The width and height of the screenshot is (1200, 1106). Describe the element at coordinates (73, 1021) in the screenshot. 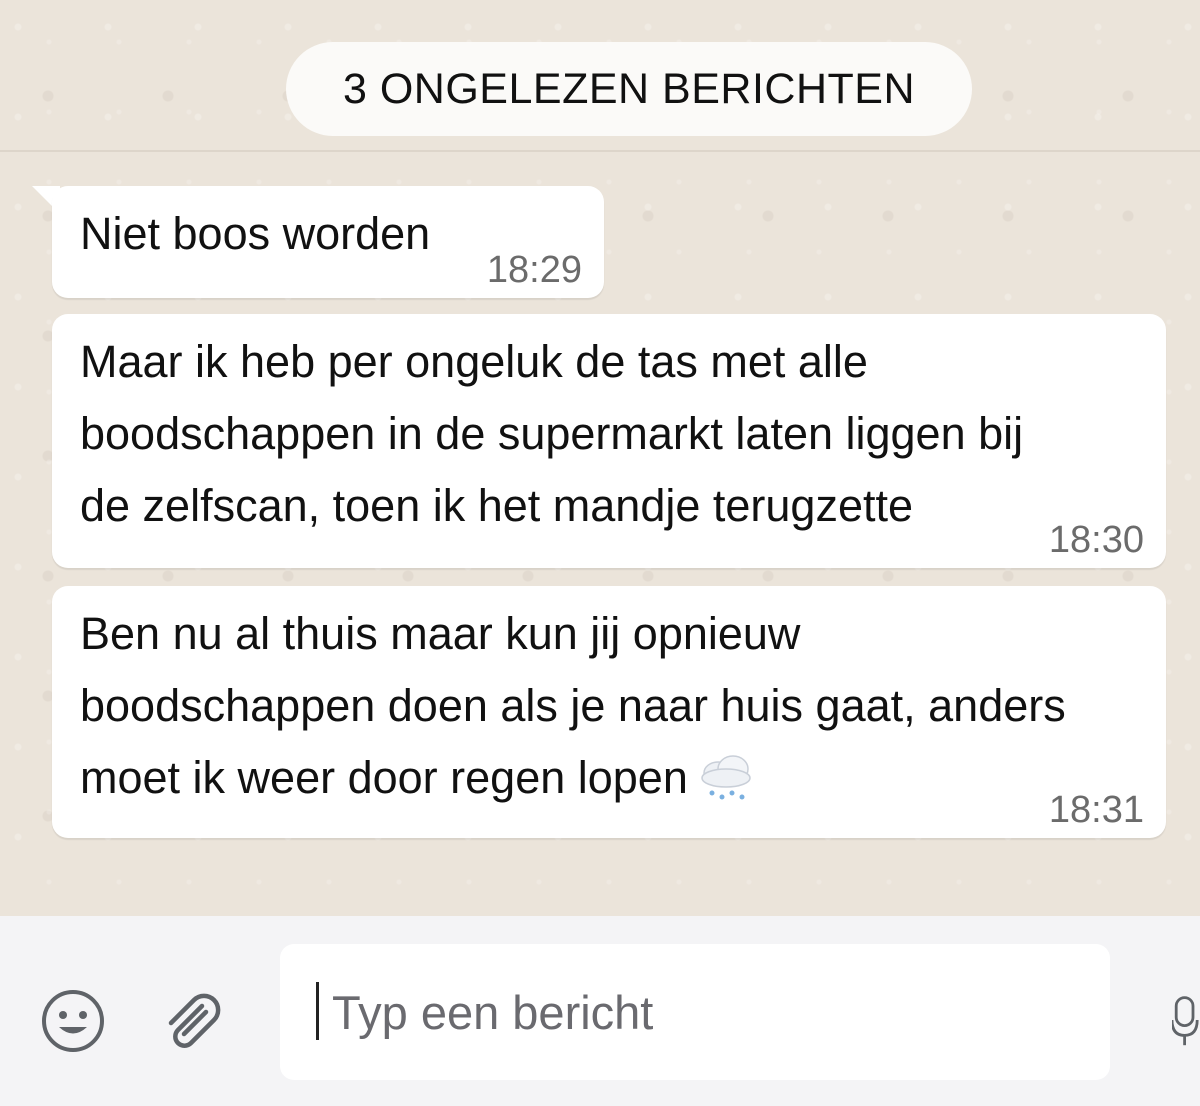

I see `emoji-icon` at that location.